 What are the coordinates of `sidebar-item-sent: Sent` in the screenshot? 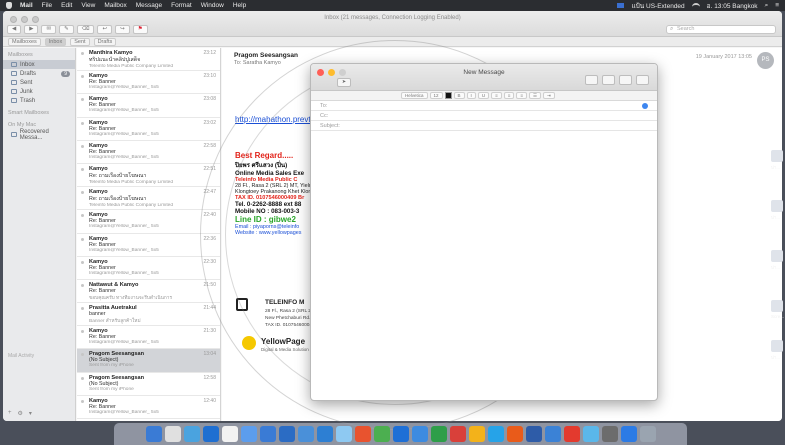 It's located at (39, 82).